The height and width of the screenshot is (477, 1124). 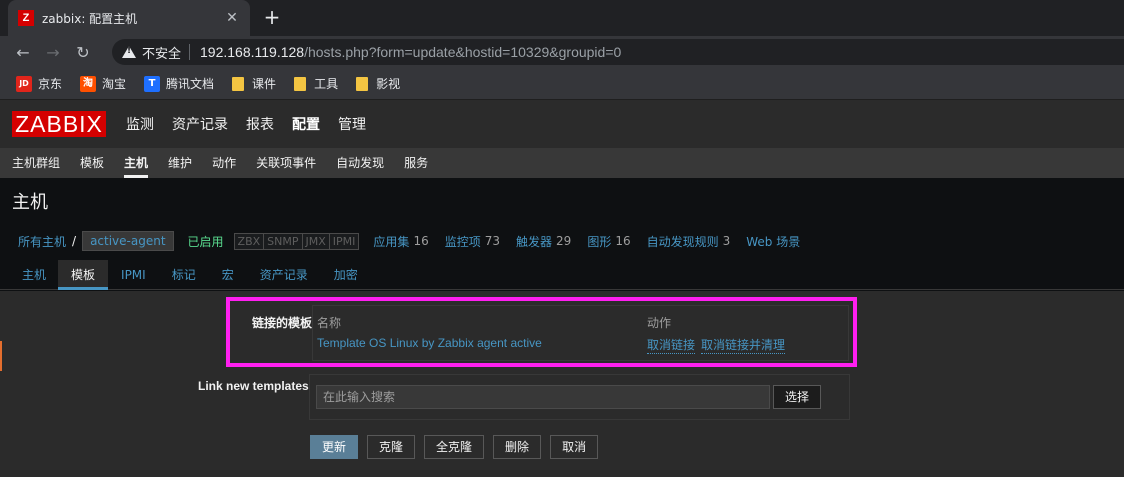 I want to click on tab-host: 主机, so click(x=34, y=275).